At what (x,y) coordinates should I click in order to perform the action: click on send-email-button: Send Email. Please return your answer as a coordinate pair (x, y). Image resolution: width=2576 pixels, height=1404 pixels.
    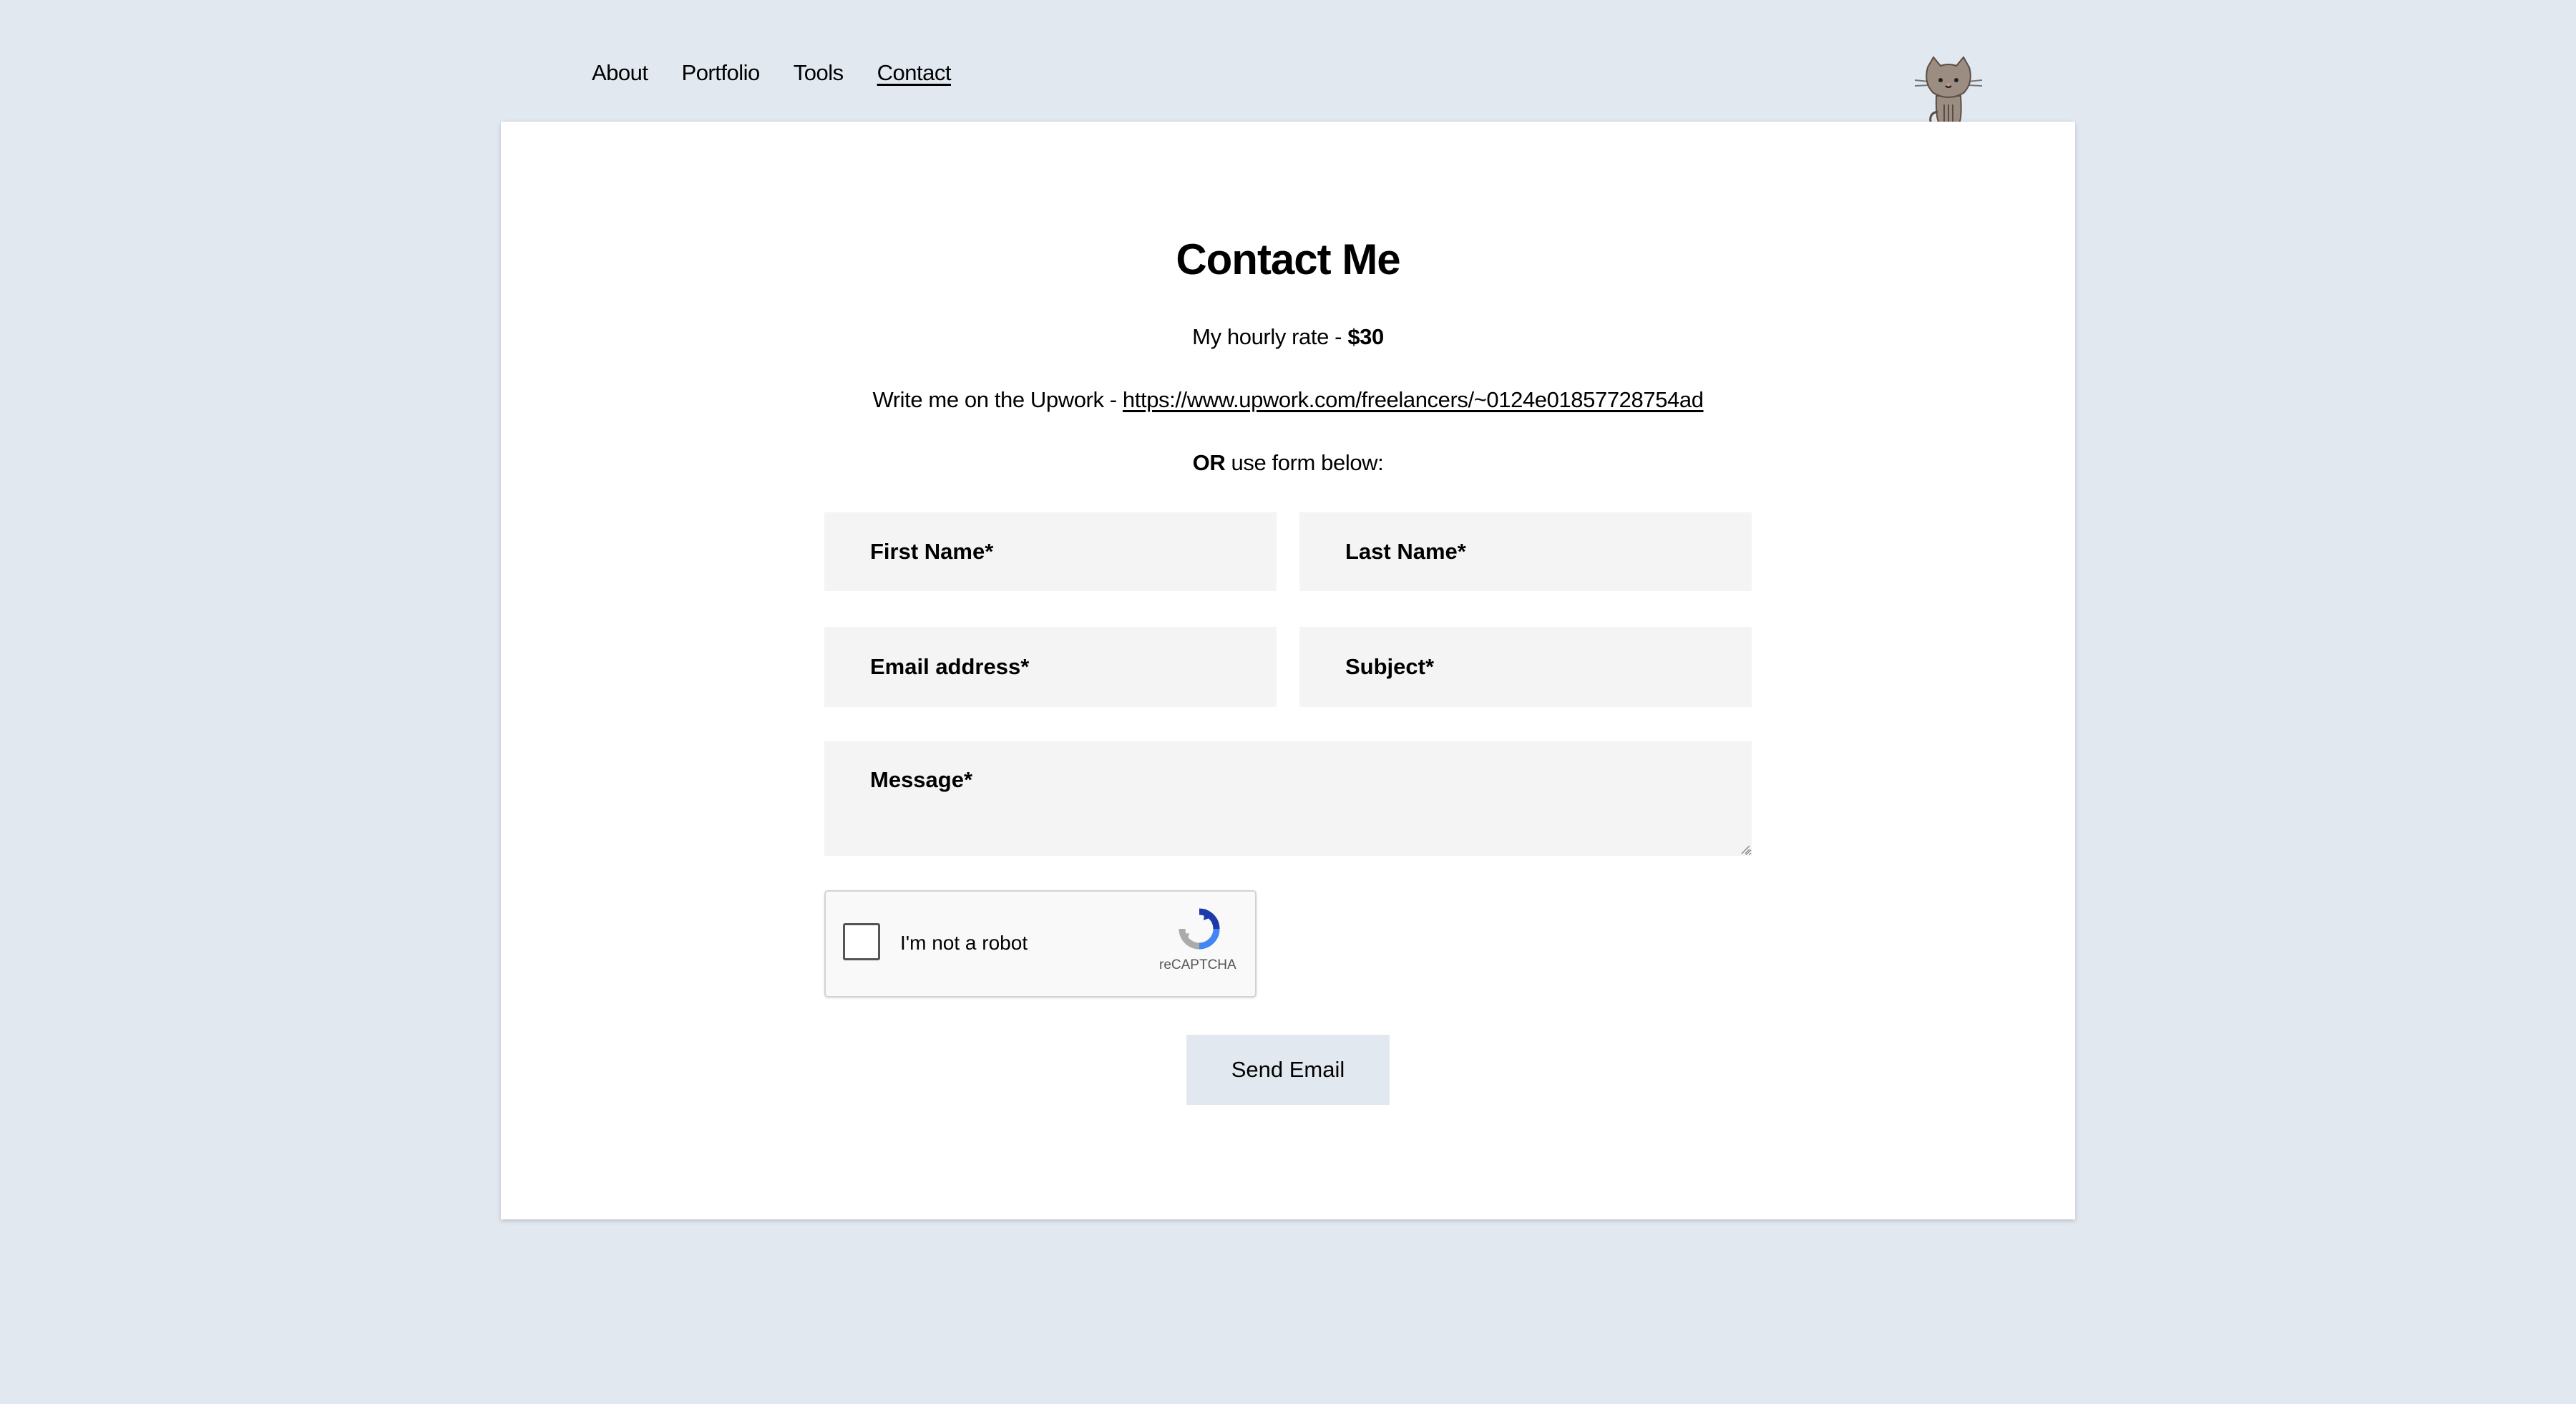
    Looking at the image, I should click on (1288, 1070).